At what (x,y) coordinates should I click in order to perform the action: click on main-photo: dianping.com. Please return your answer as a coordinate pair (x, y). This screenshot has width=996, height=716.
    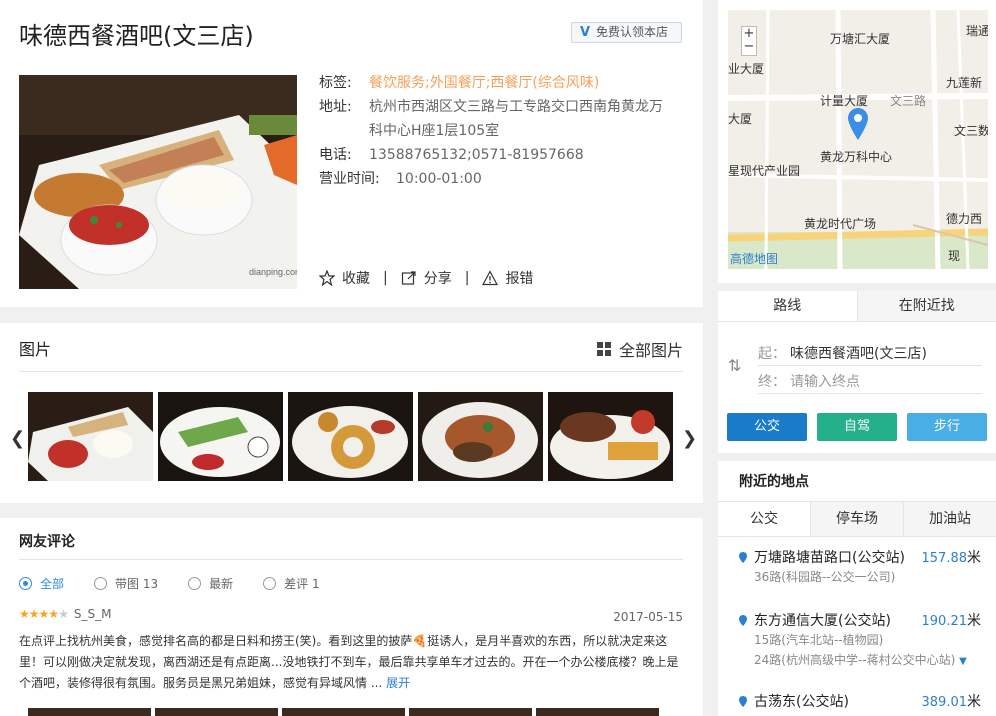
    Looking at the image, I should click on (158, 182).